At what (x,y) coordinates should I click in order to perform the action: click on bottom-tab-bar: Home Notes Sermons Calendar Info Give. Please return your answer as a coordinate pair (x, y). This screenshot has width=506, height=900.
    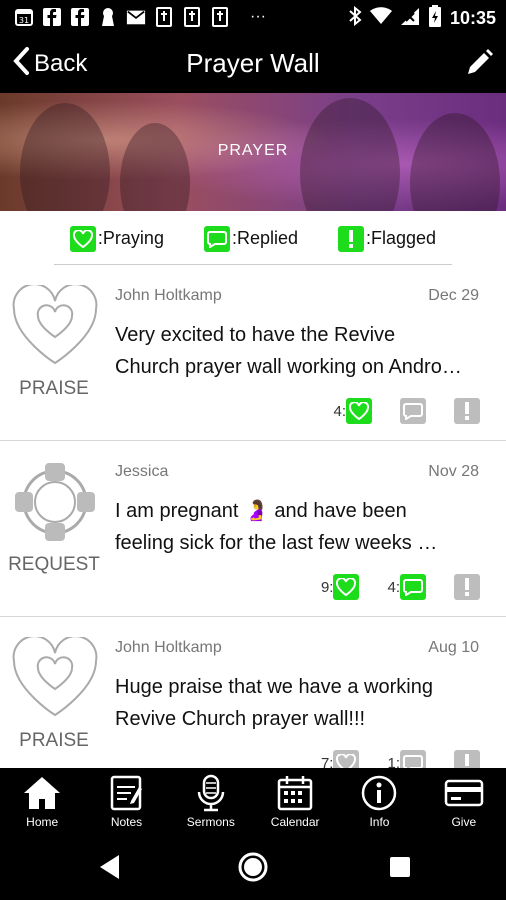
    Looking at the image, I should click on (253, 801).